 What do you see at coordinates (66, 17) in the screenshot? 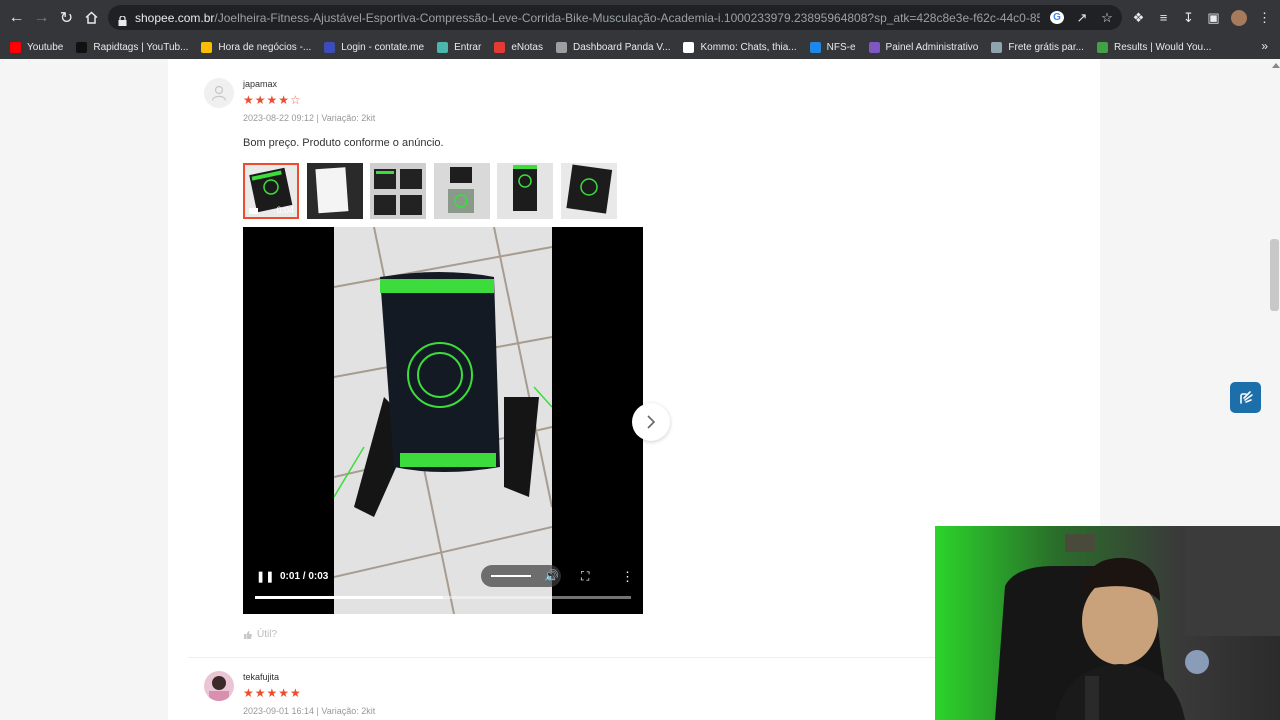
I see `reload-icon: ↻` at bounding box center [66, 17].